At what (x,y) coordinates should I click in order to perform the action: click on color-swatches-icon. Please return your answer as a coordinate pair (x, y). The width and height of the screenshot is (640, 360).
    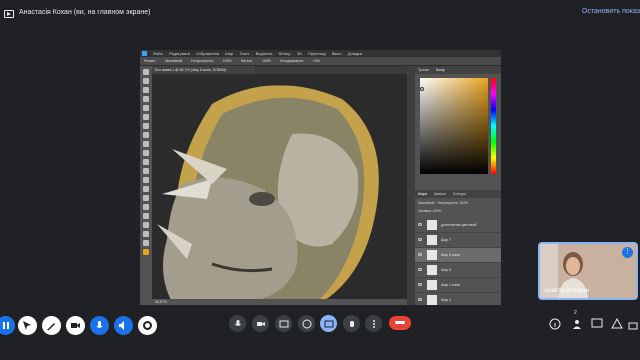
    Looking at the image, I should click on (146, 252).